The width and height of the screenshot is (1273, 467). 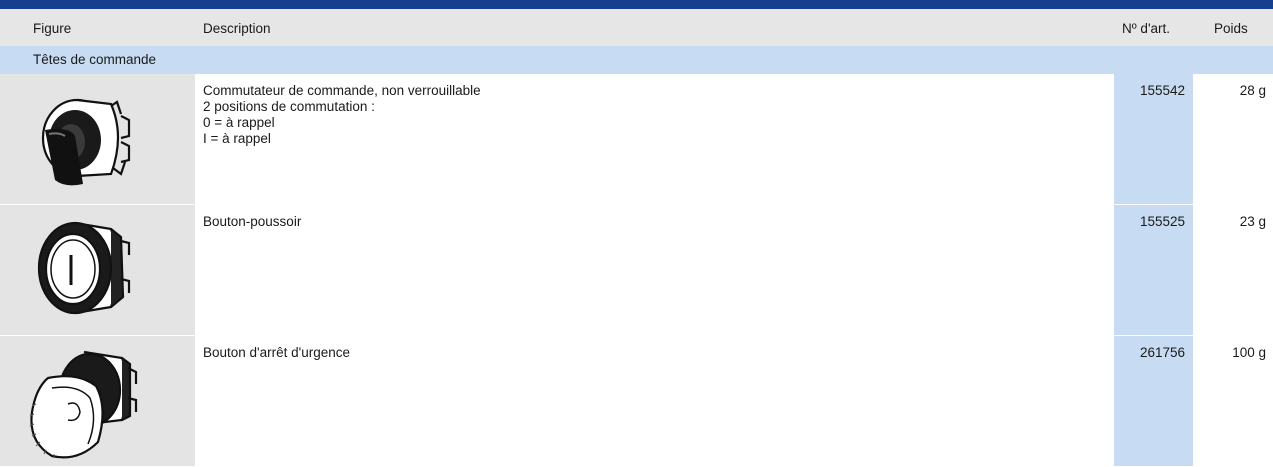 I want to click on description-cell: Bouton-poussoir, so click(x=653, y=222).